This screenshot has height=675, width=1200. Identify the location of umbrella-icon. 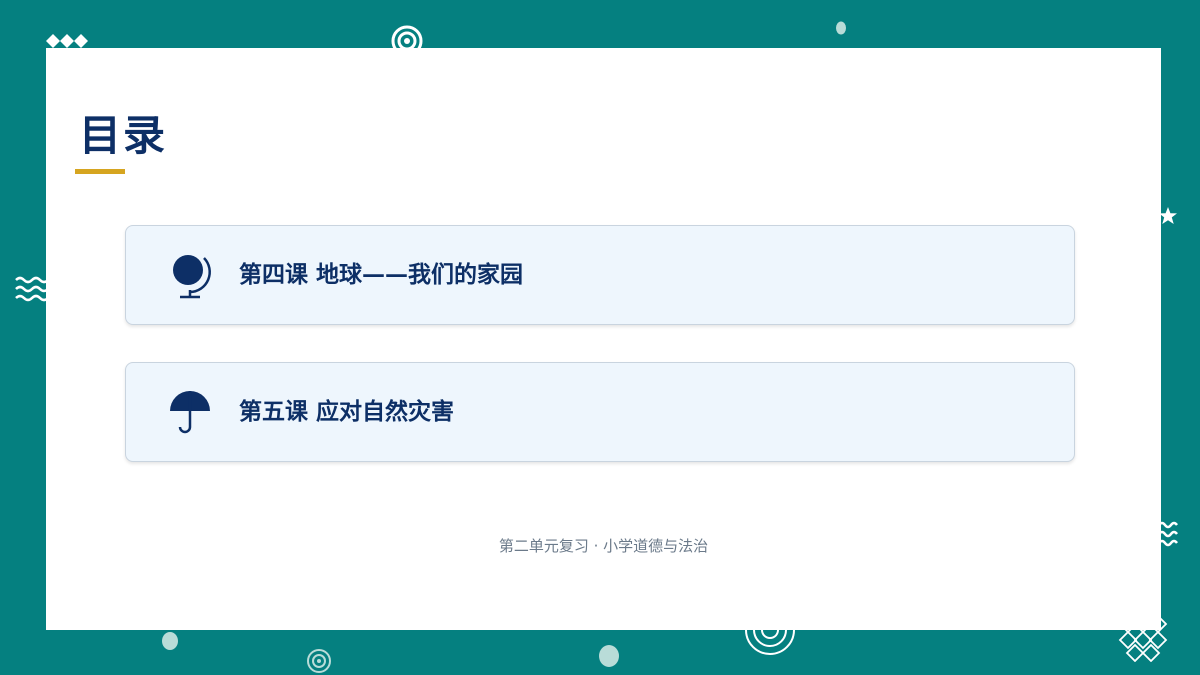
(190, 412).